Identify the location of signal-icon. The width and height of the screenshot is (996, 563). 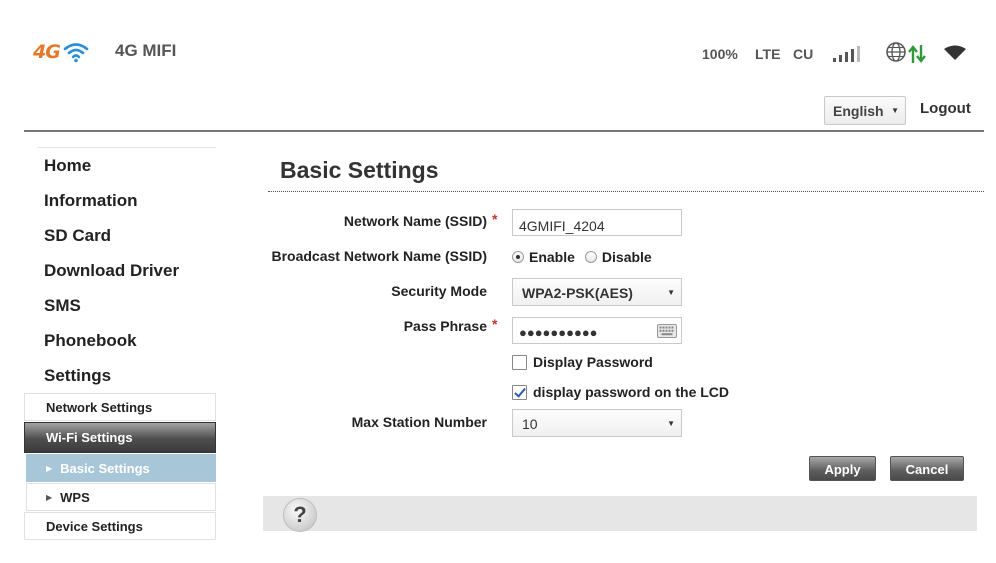
(846, 54).